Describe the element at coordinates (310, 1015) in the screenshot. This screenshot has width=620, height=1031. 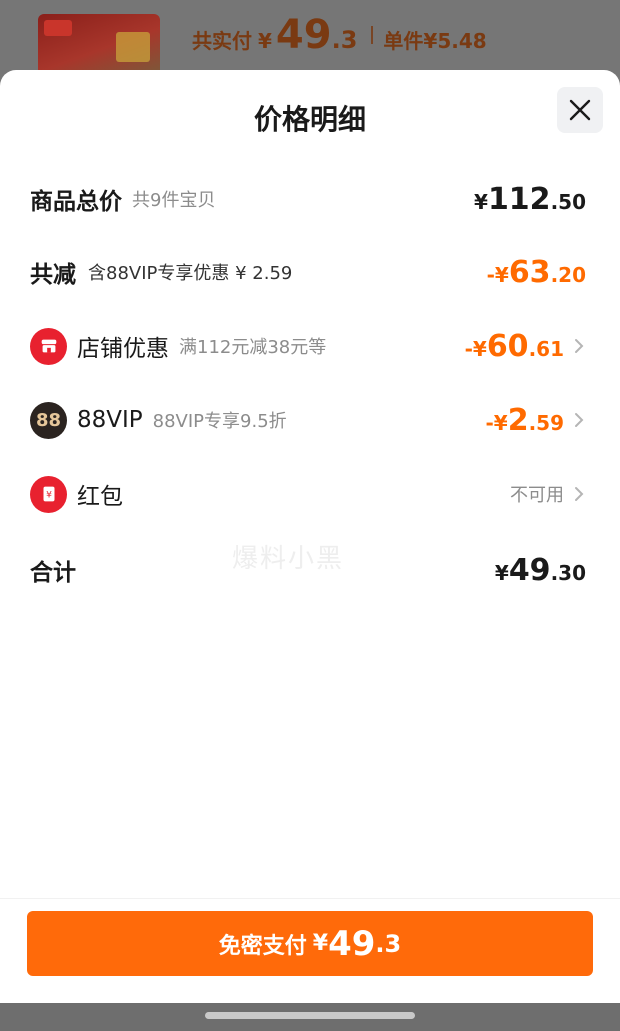
I see `home-indicator` at that location.